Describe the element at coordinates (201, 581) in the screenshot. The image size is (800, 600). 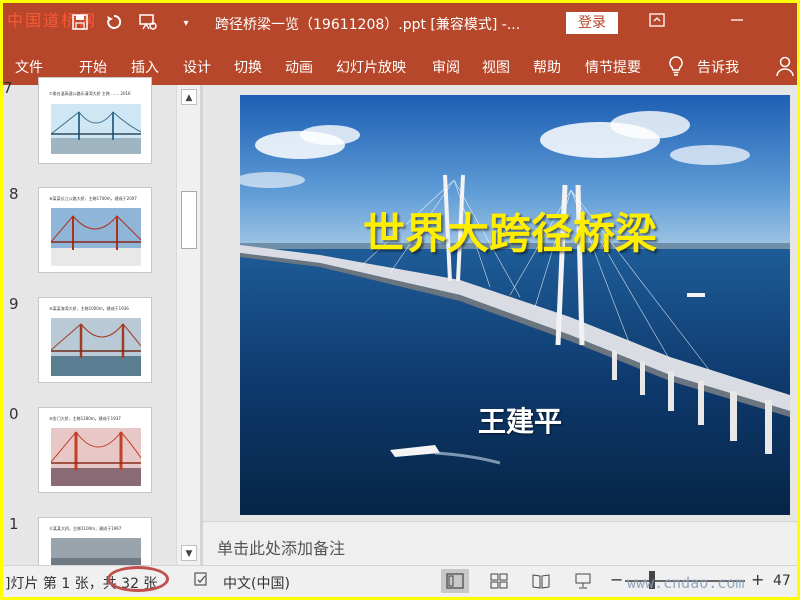
I see `spell-check-icon` at that location.